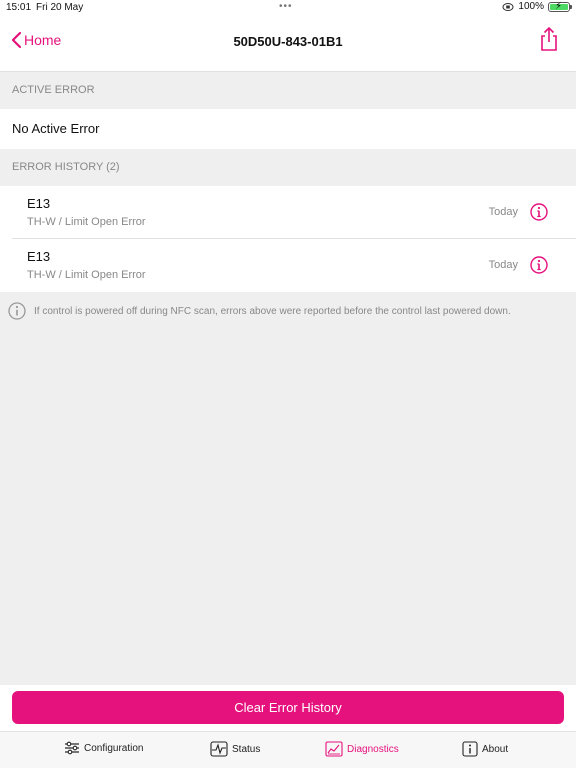 Image resolution: width=576 pixels, height=768 pixels. I want to click on tab-diagnostics: Diagnostics, so click(362, 749).